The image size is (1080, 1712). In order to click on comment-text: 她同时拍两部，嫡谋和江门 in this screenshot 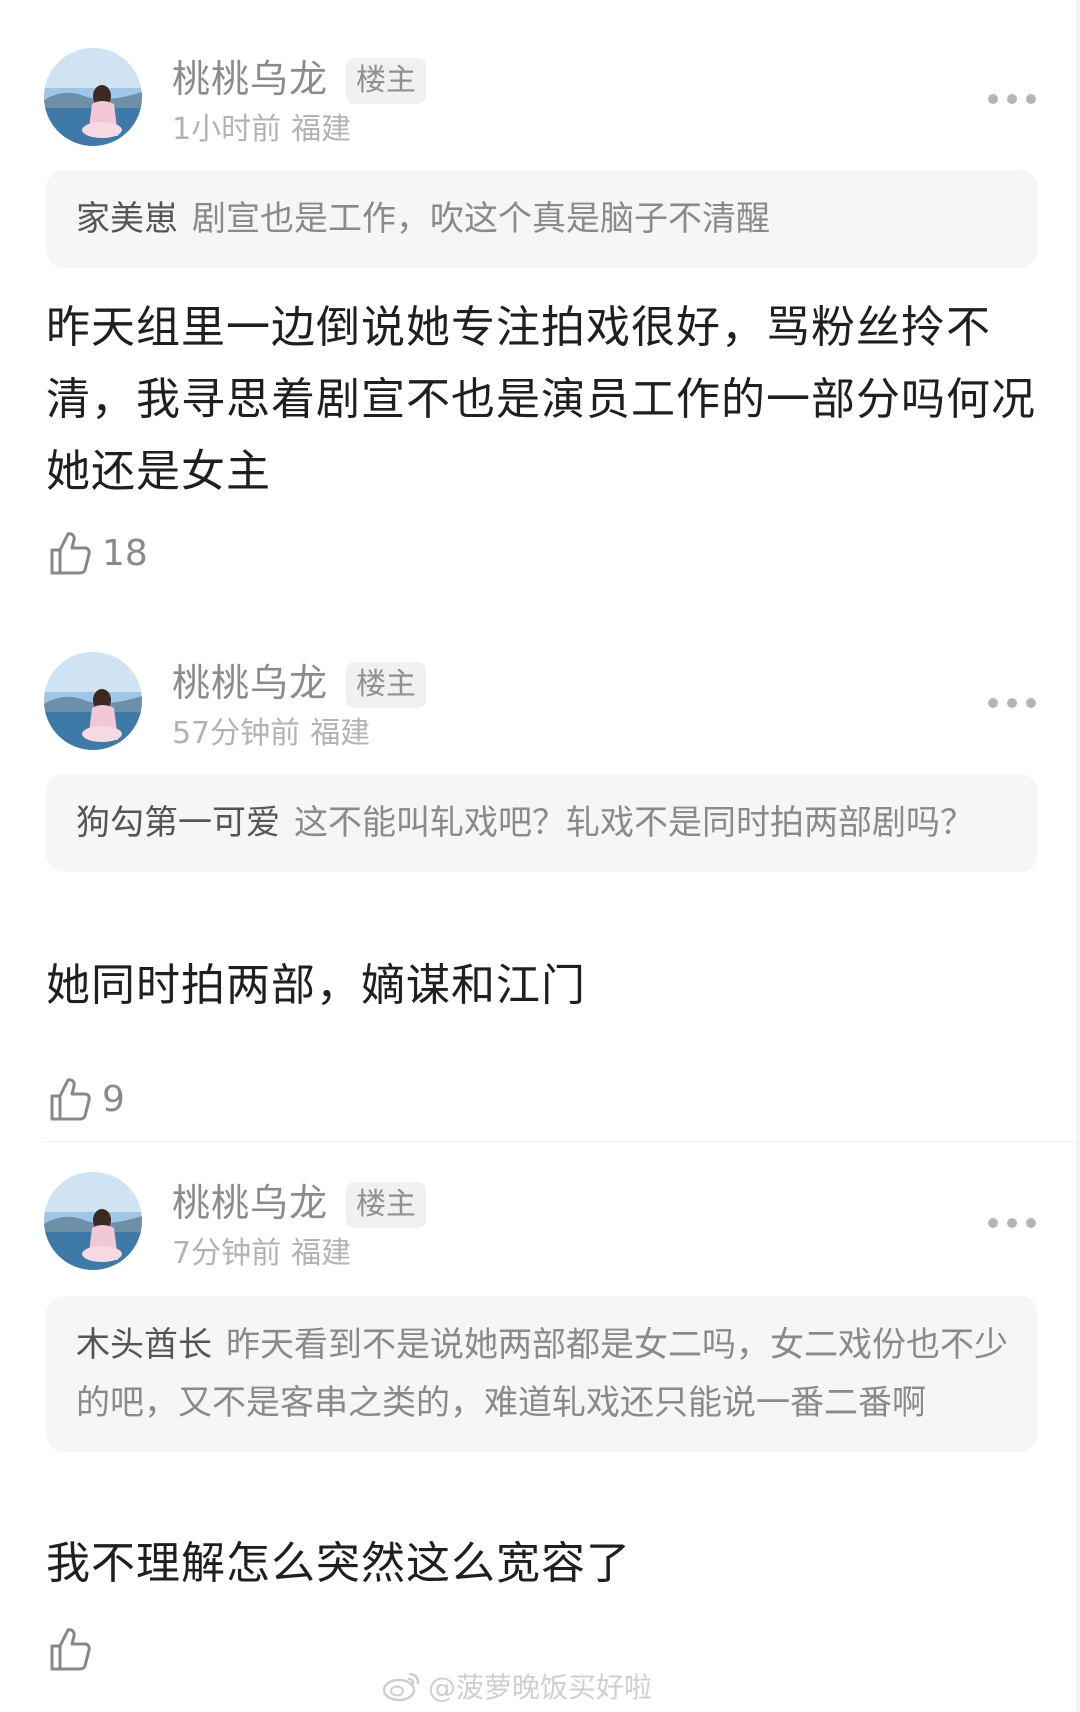, I will do `click(316, 985)`.